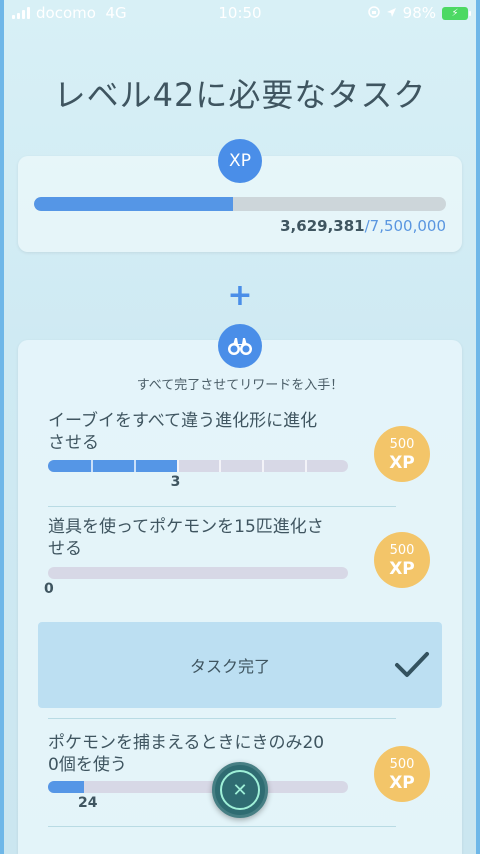 This screenshot has height=854, width=480. I want to click on frame-left-edge, so click(2, 427).